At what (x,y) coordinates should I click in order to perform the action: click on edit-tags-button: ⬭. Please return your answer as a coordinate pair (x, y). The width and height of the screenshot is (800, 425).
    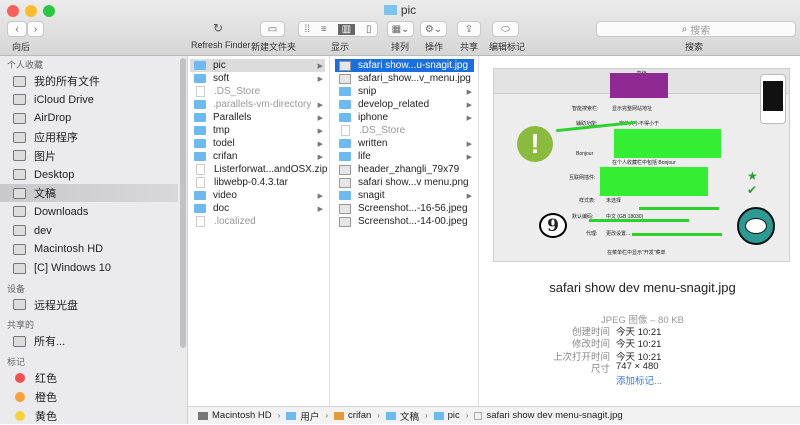
    Looking at the image, I should click on (505, 29).